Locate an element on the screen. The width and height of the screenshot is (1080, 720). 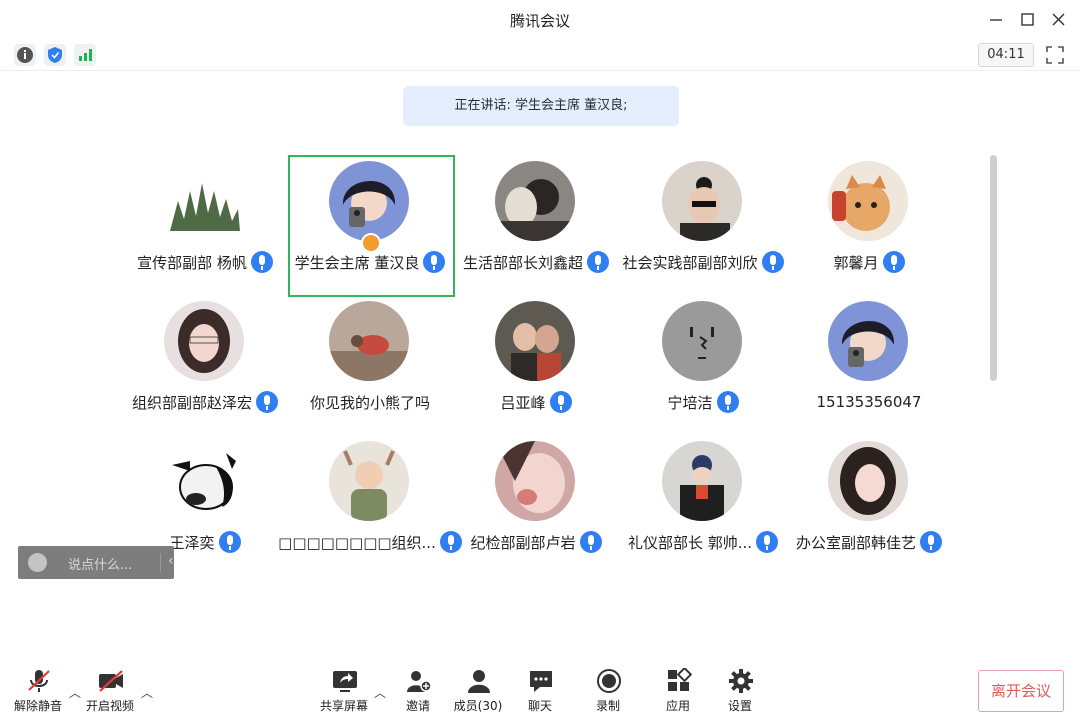
meeting-info-bar is located at coordinates (540, 55).